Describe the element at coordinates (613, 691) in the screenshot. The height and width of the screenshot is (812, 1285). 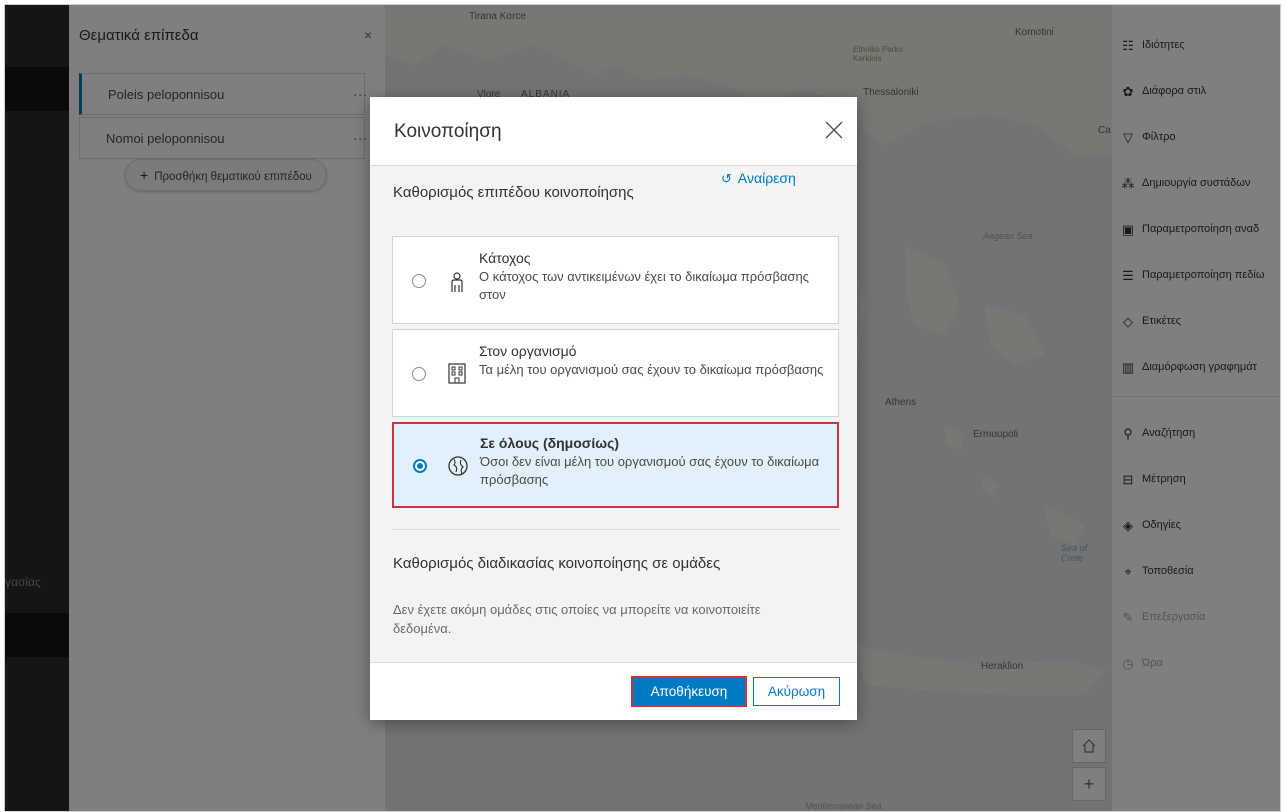
I see `dialog-footer: Αποθήκευση Ακύρωση` at that location.